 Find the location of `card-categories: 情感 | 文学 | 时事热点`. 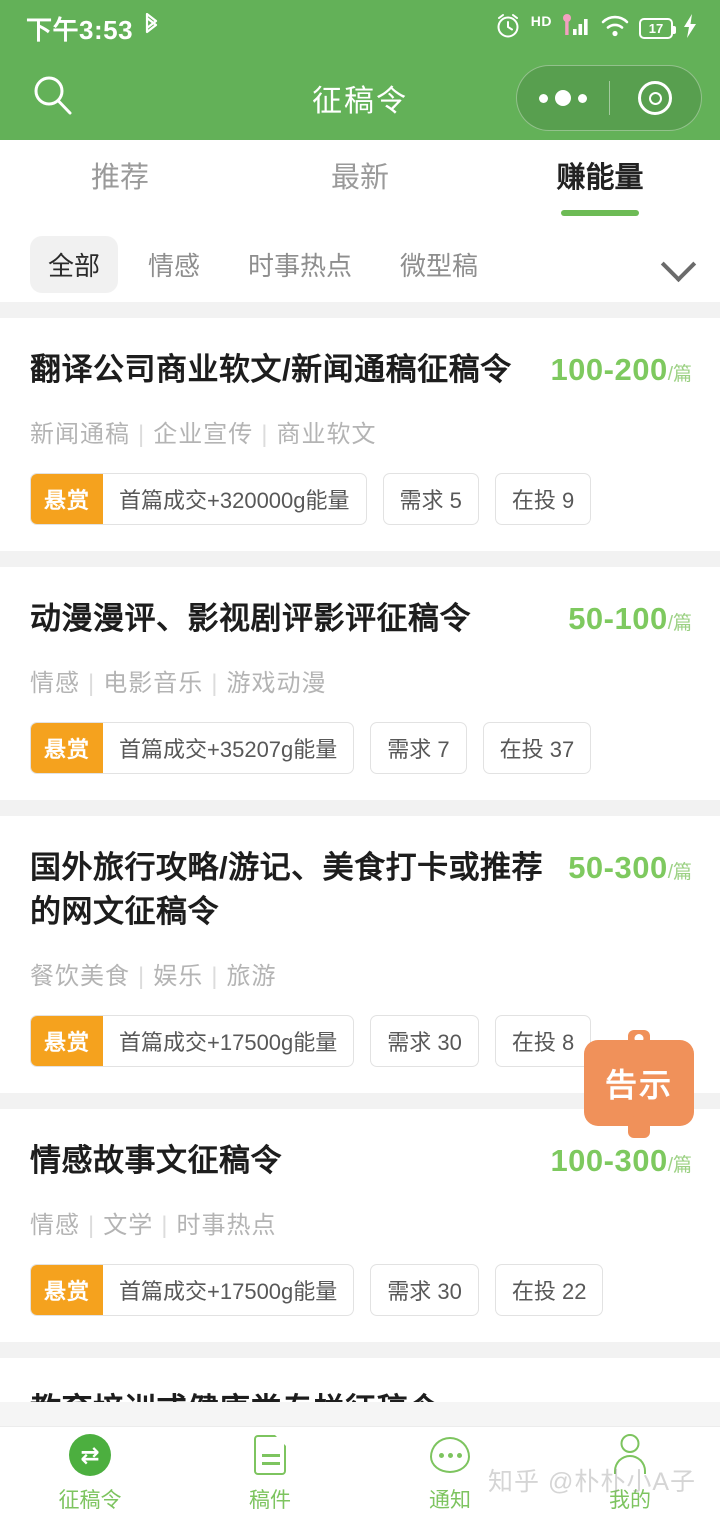

card-categories: 情感 | 文学 | 时事热点 is located at coordinates (361, 1222).